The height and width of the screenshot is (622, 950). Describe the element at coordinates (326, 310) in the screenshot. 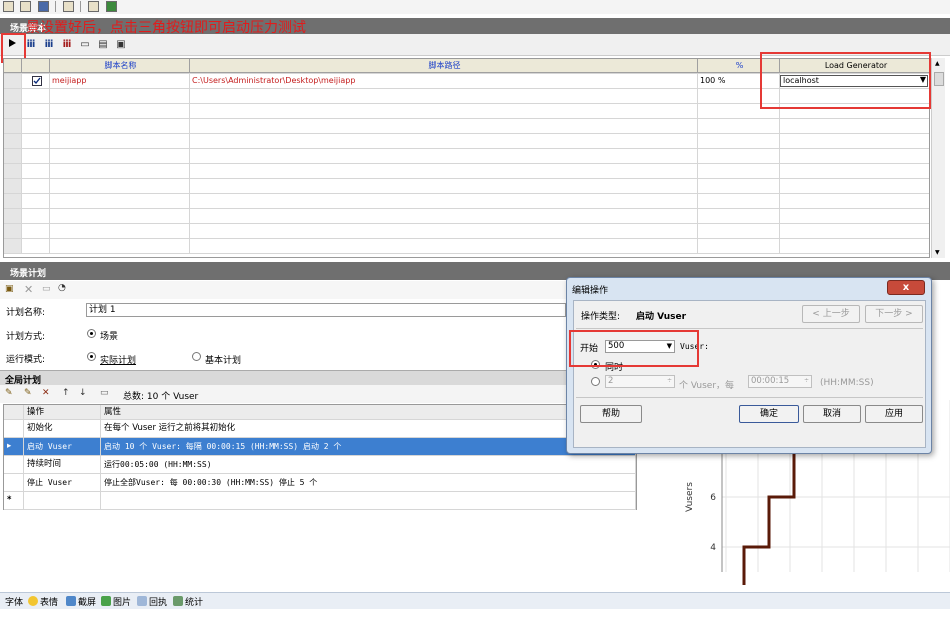

I see `plan-name-input: 计划 1` at that location.